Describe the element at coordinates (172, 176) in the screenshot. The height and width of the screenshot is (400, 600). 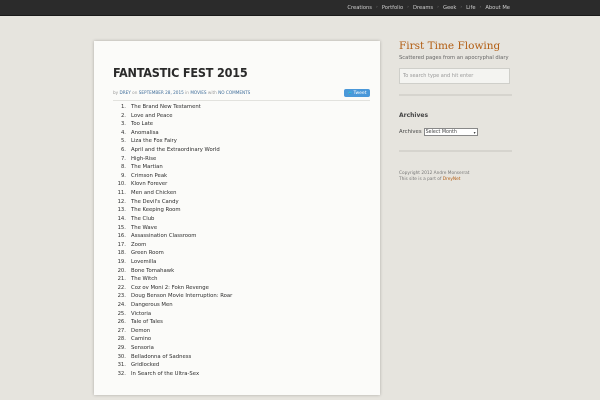
I see `movie-list-item: 9. Crimson Peak` at that location.